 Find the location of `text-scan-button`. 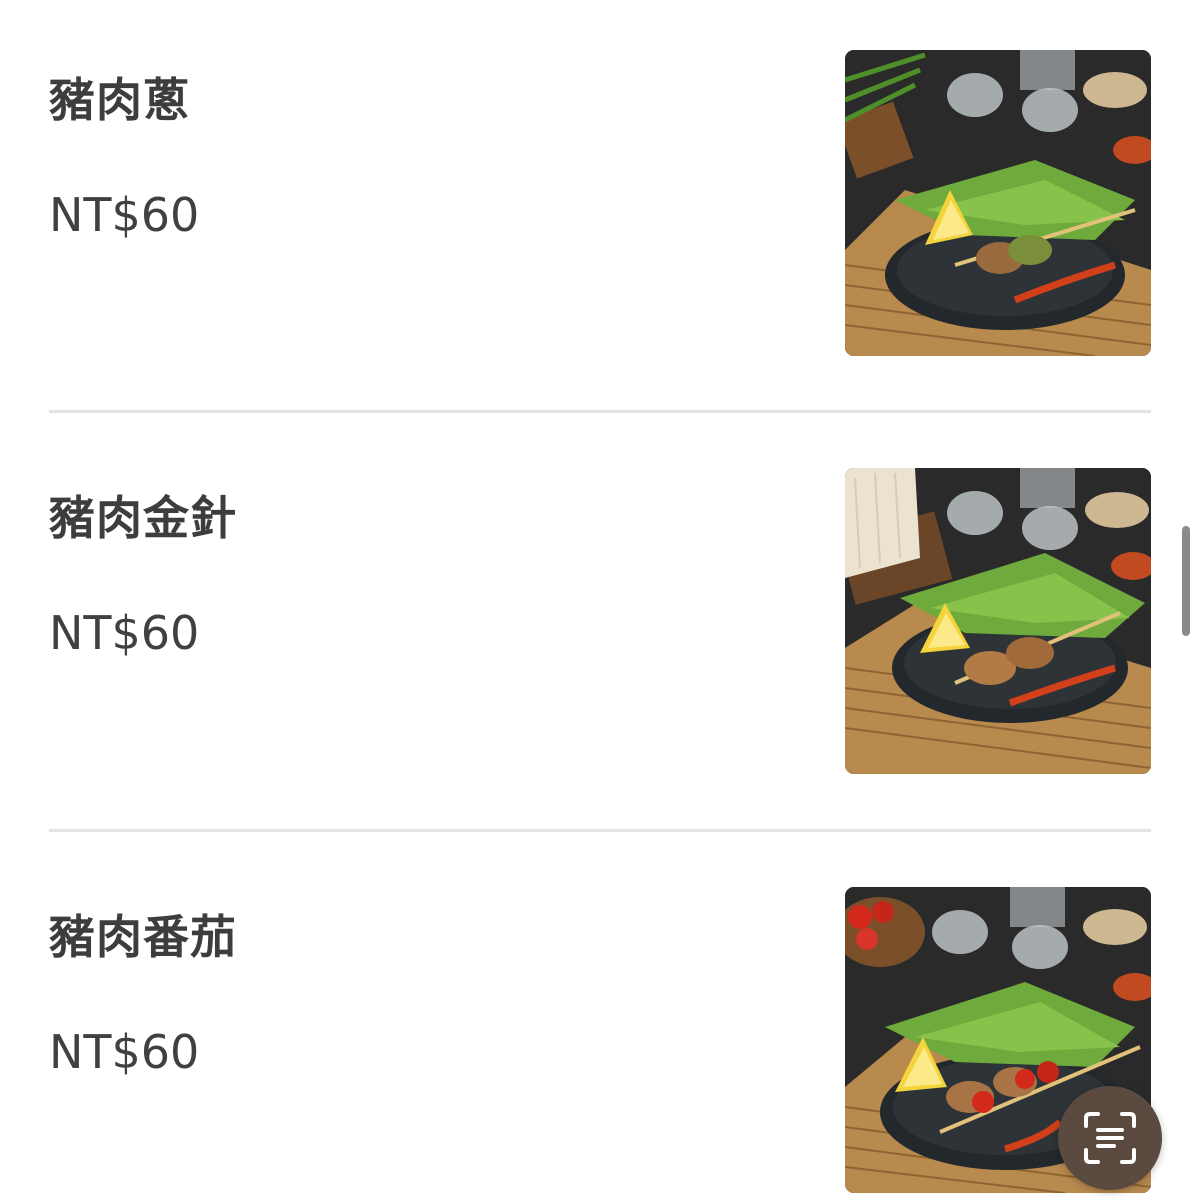

text-scan-button is located at coordinates (1110, 1138).